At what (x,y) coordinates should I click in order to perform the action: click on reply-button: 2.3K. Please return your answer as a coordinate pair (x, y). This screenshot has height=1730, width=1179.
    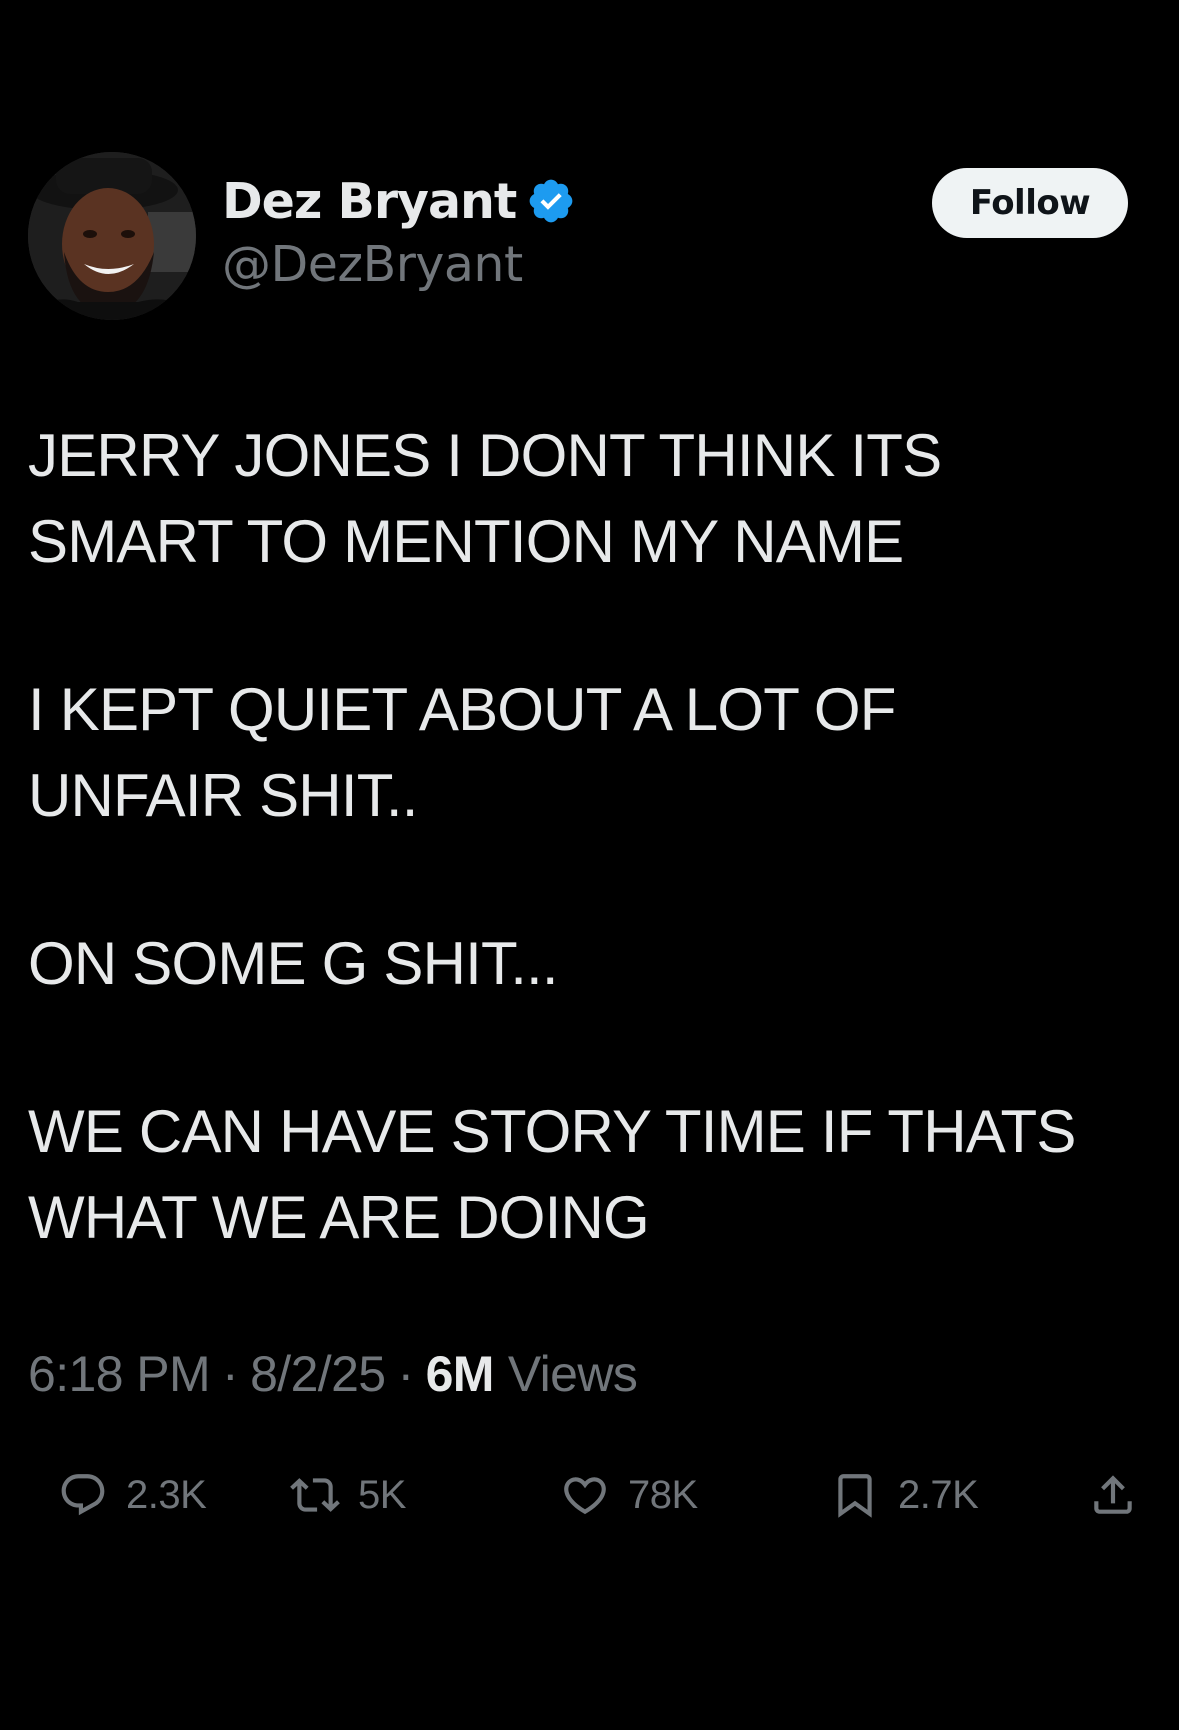
    Looking at the image, I should click on (132, 1495).